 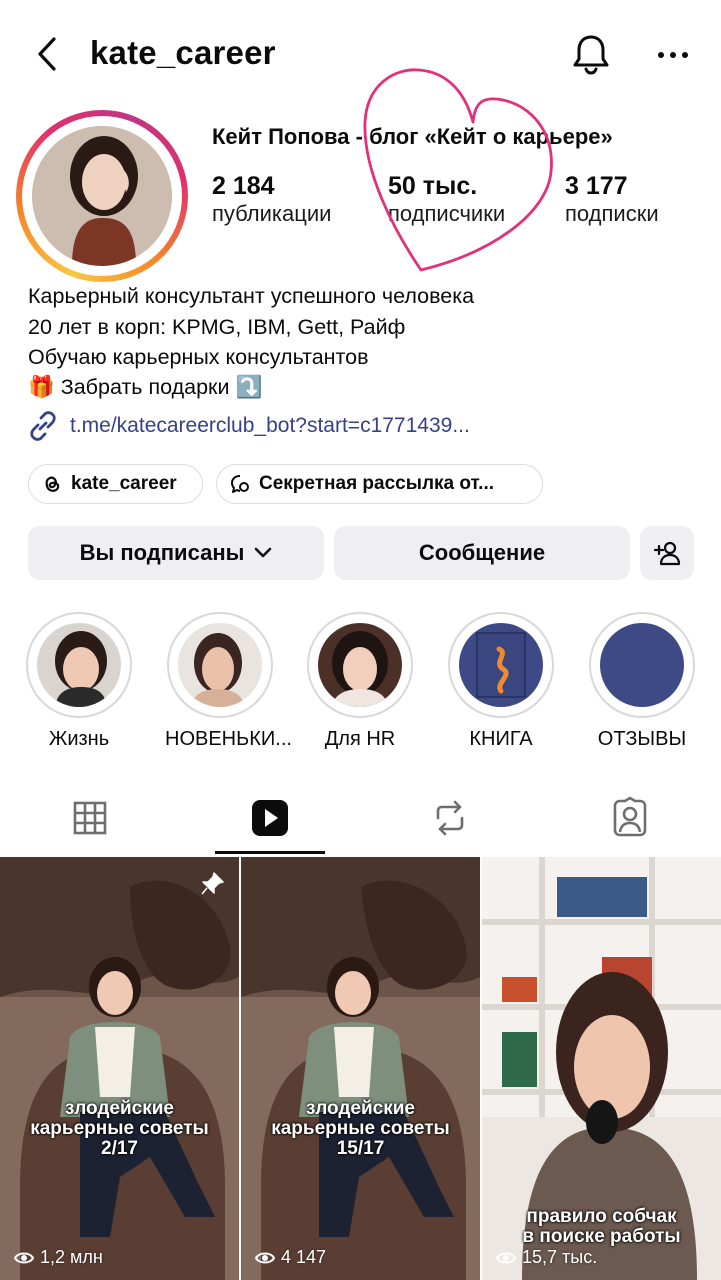 I want to click on threads-icon, so click(x=52, y=484).